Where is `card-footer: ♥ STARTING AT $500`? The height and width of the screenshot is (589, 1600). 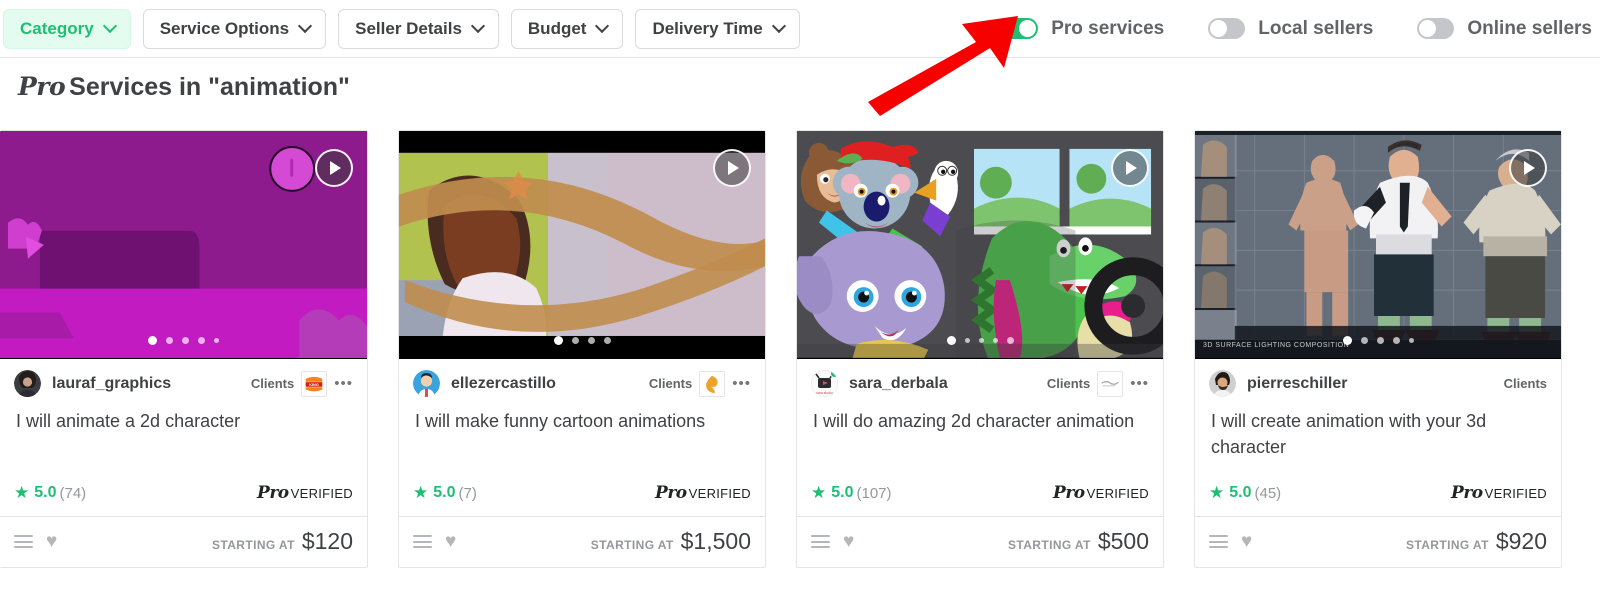 card-footer: ♥ STARTING AT $500 is located at coordinates (980, 542).